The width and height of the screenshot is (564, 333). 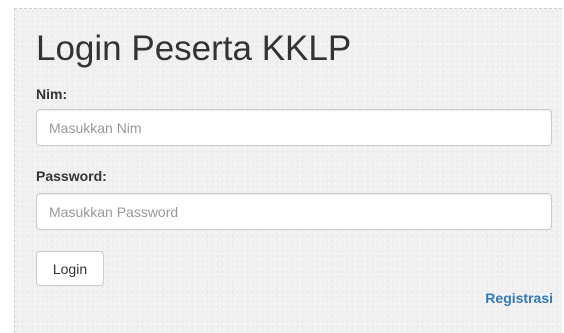 What do you see at coordinates (519, 298) in the screenshot?
I see `register-link: Registrasi` at bounding box center [519, 298].